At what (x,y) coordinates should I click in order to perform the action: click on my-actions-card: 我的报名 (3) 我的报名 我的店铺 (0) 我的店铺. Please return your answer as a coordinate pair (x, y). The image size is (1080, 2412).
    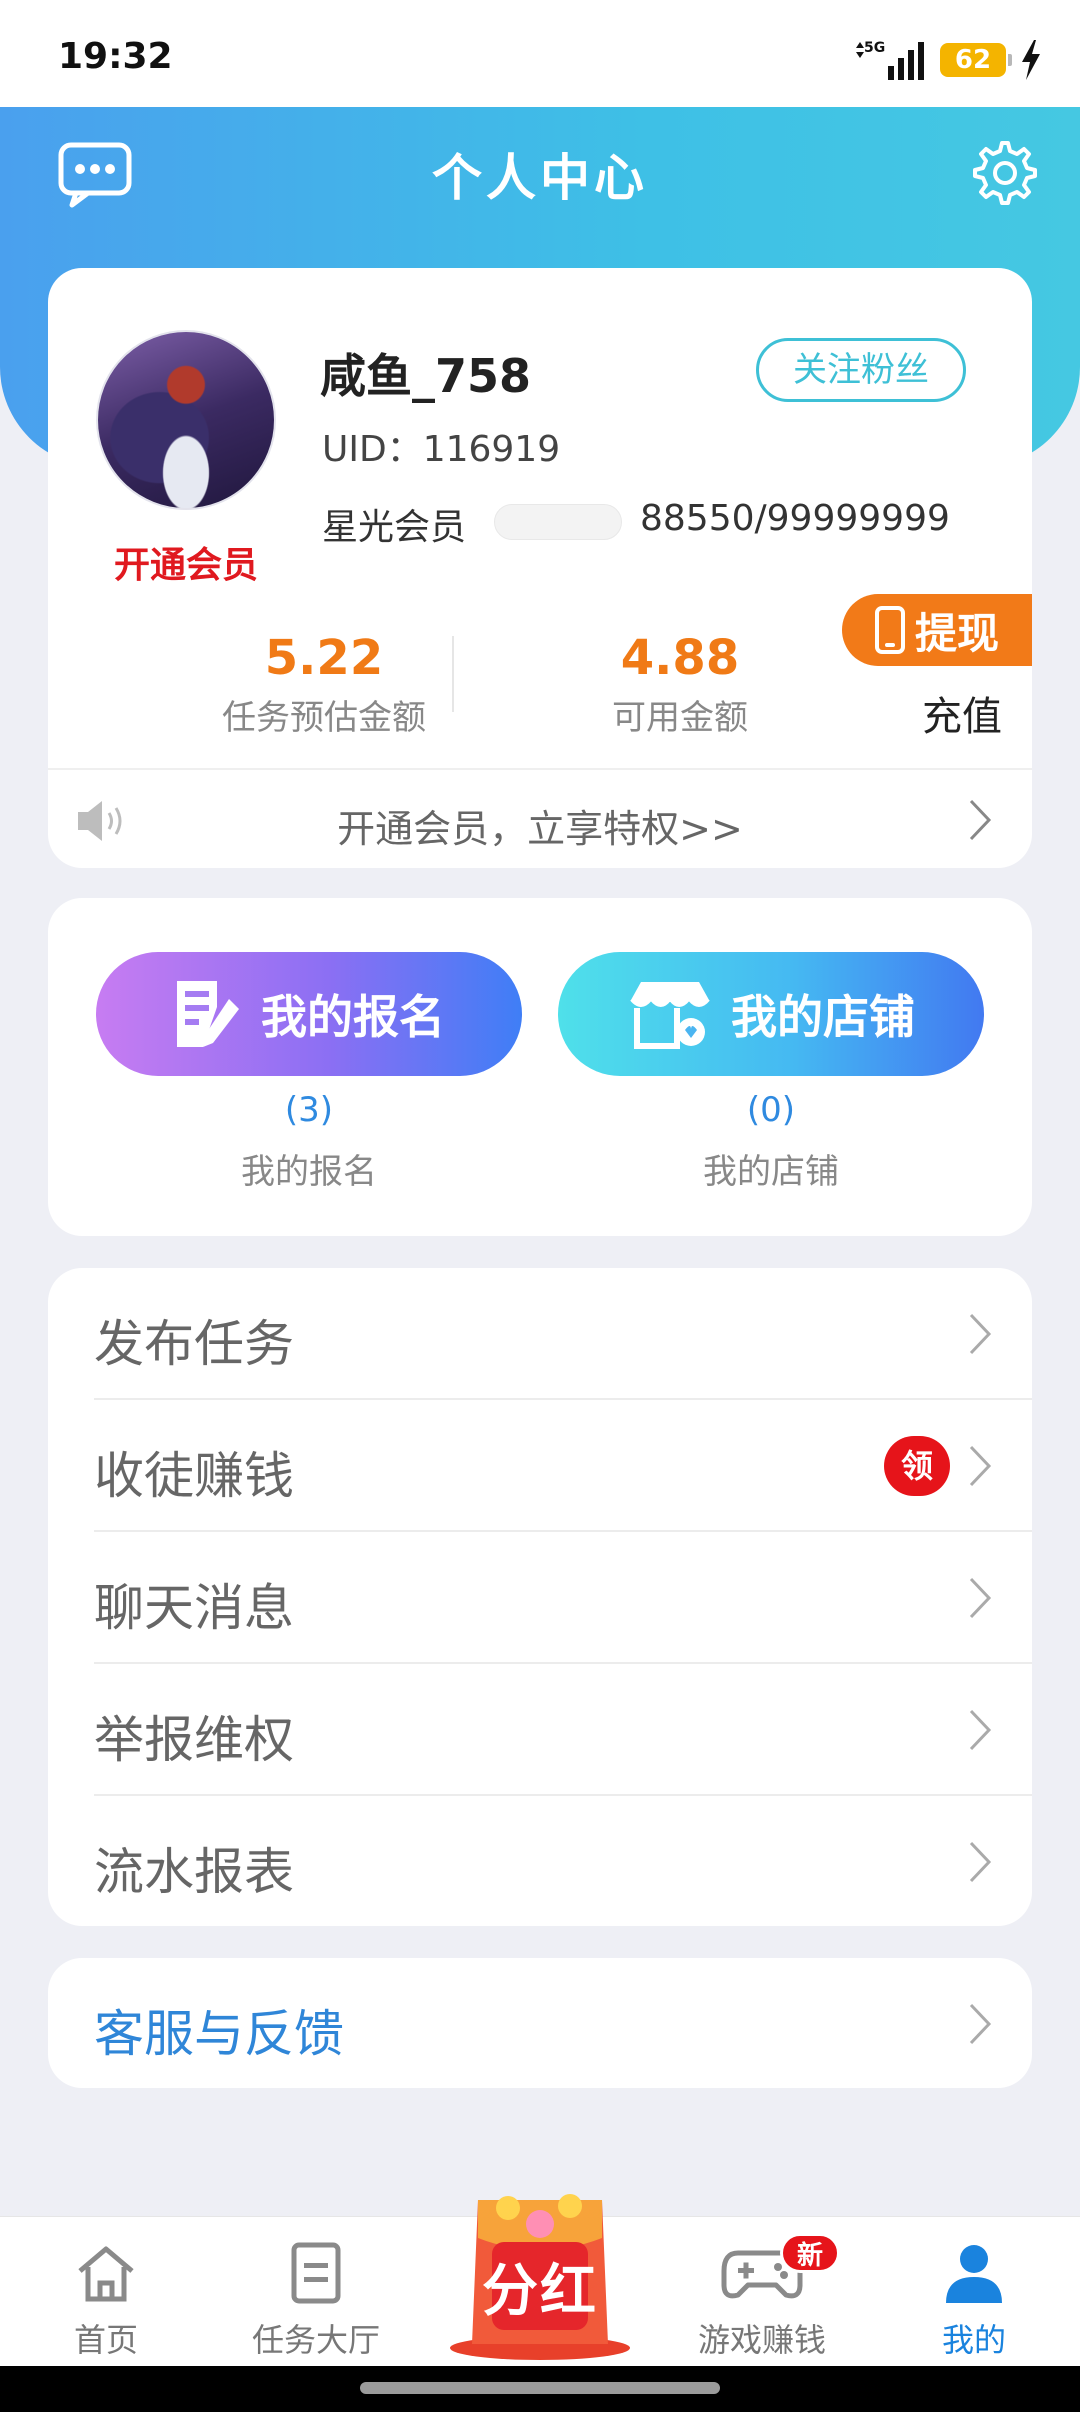
    Looking at the image, I should click on (540, 1067).